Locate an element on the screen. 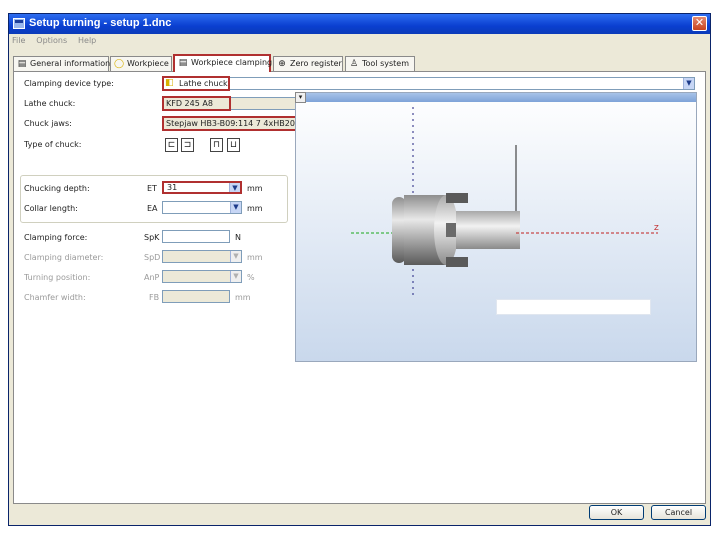  clamping-force-input is located at coordinates (196, 236).